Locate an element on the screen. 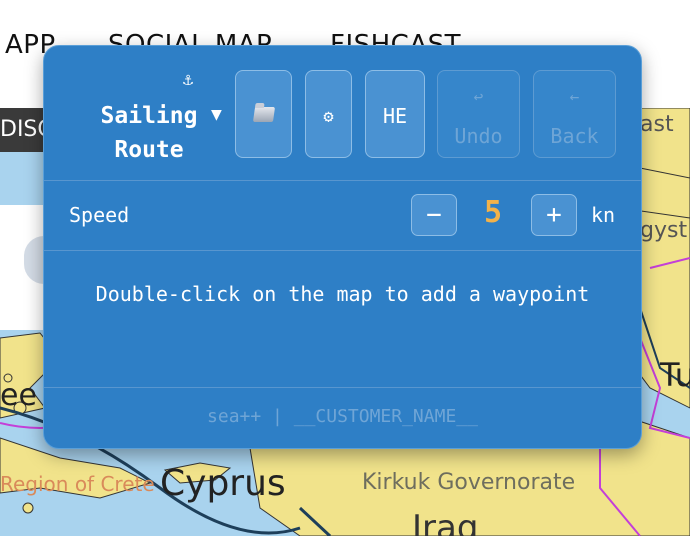  anchor-icon: ⚓ is located at coordinates (188, 80).